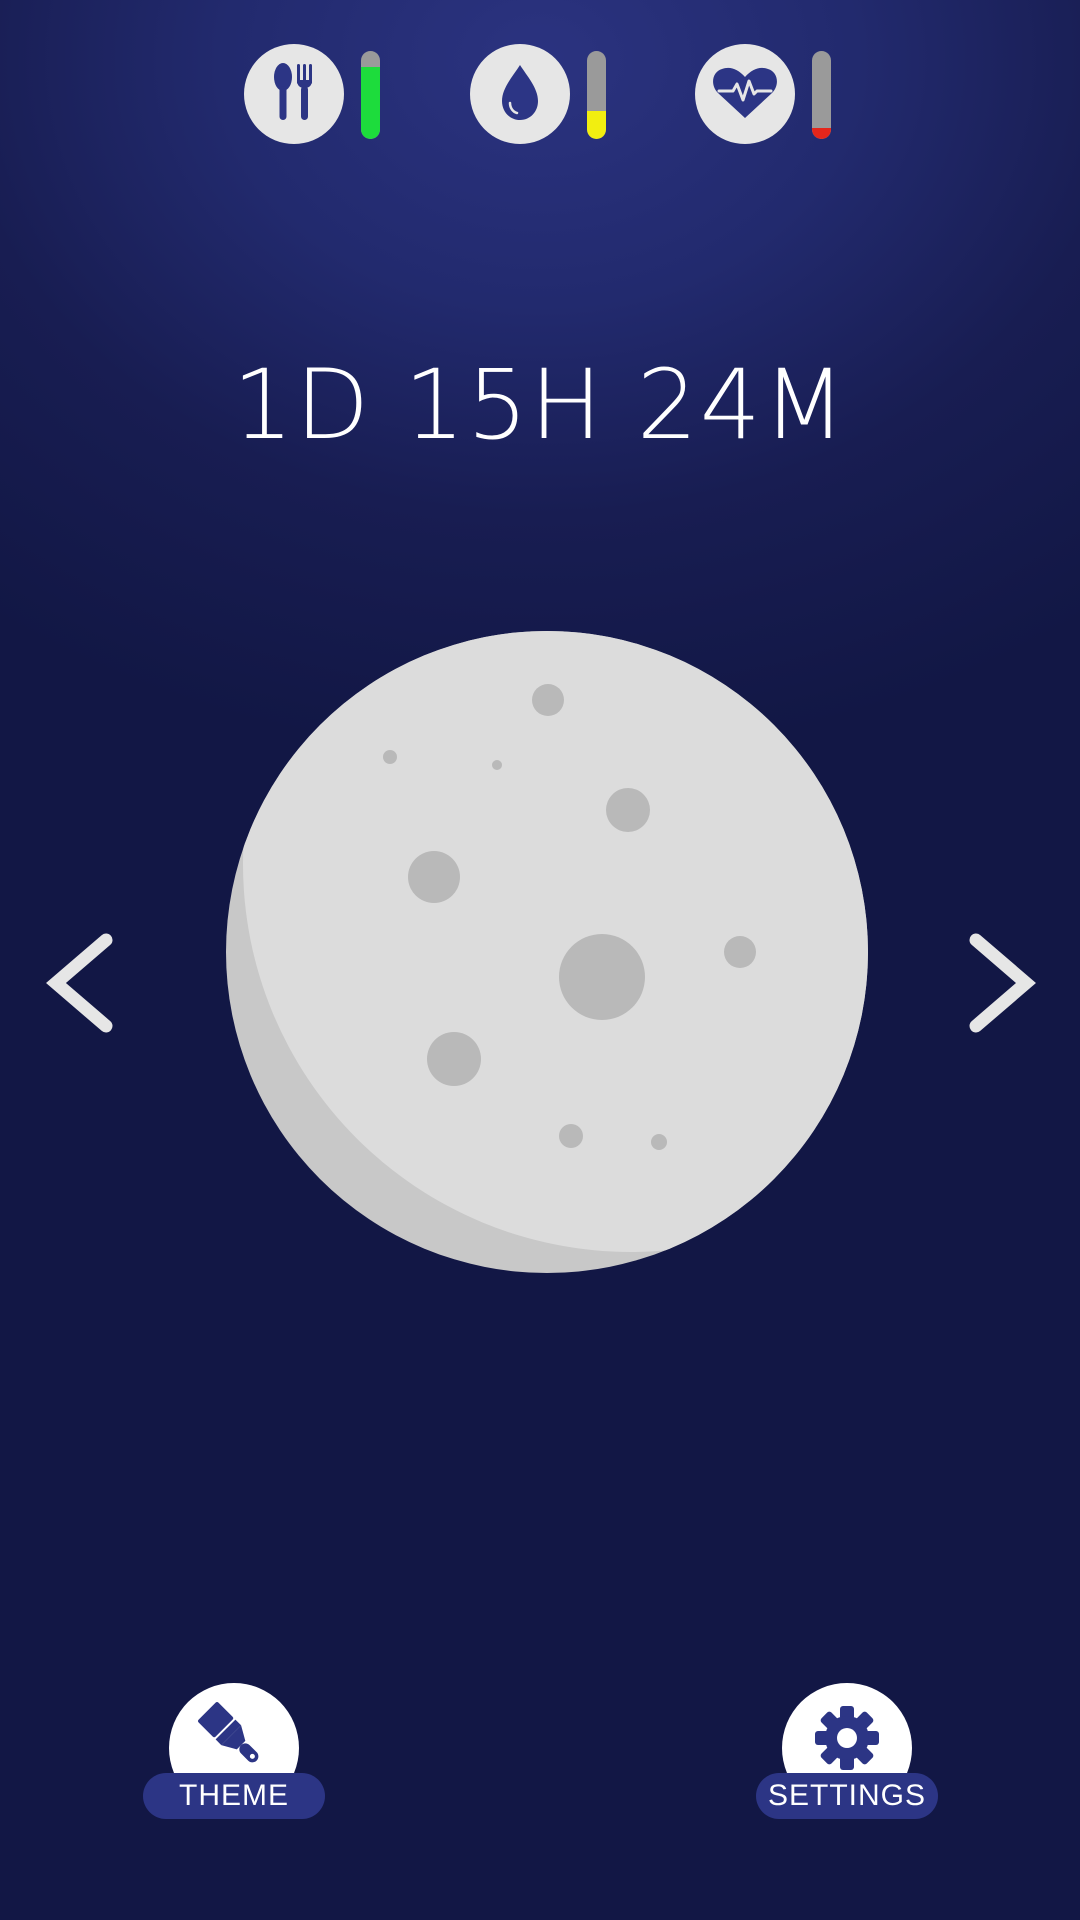  I want to click on theme-button-label: THEME, so click(234, 1796).